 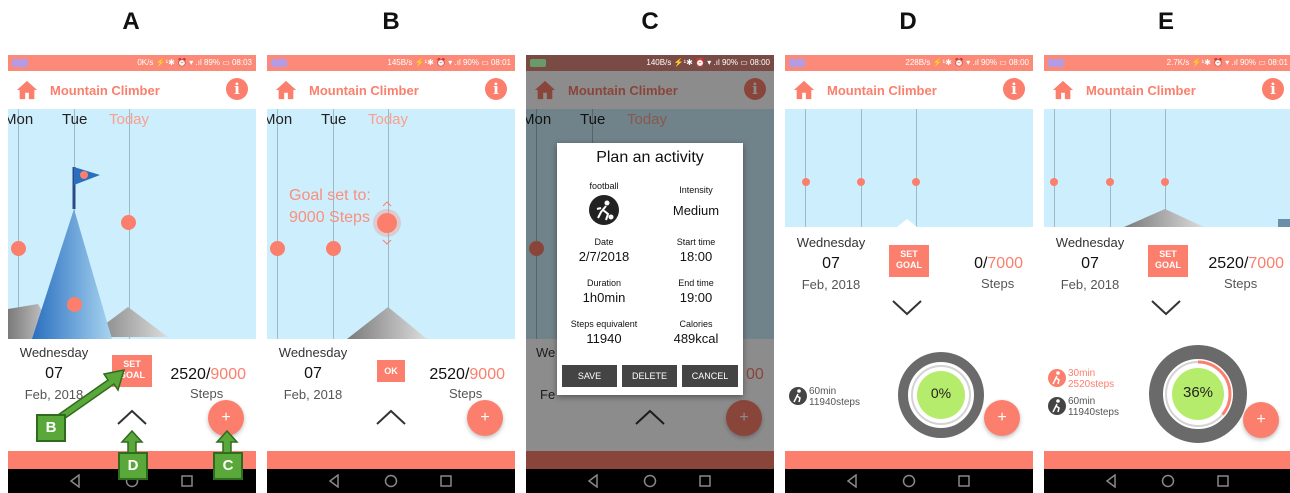 I want to click on intensity-field: Intensity Medium, so click(x=696, y=201).